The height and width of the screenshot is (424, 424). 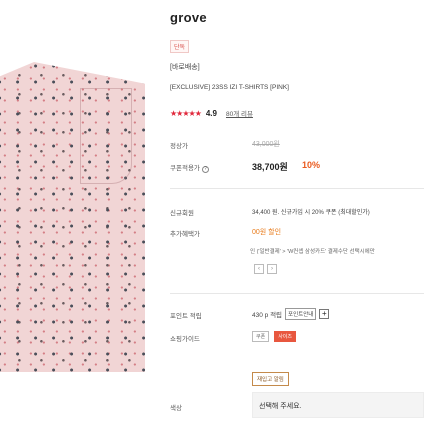 I want to click on points-label: 포인트 적립, so click(x=186, y=316).